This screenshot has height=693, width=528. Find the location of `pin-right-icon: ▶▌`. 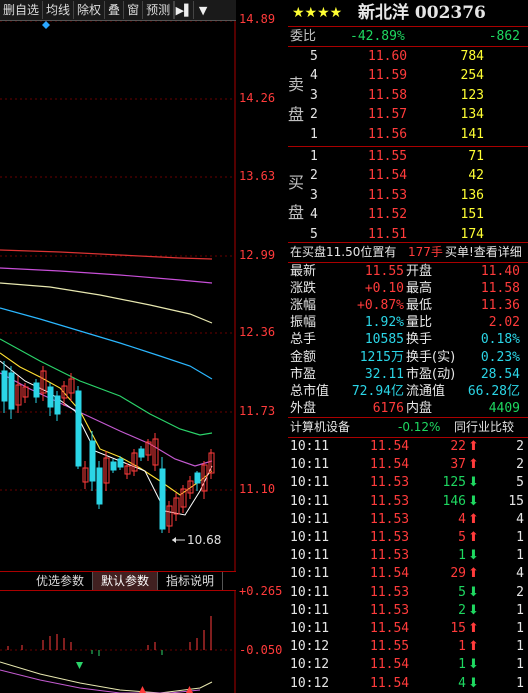

pin-right-icon: ▶▌ is located at coordinates (183, 10).